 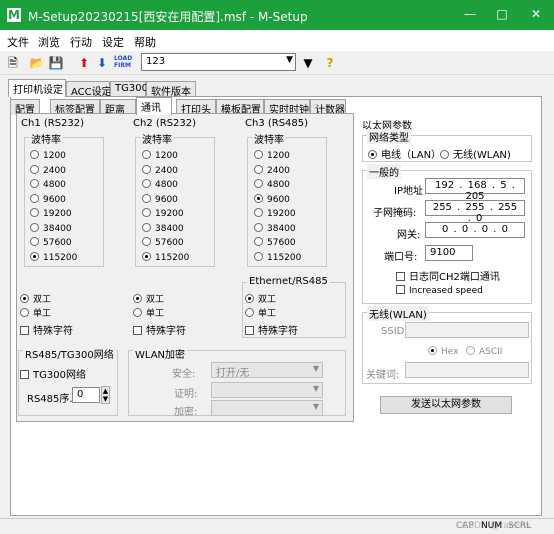 What do you see at coordinates (475, 212) in the screenshot?
I see `mask-input: 255 . 255 . 255 . 0` at bounding box center [475, 212].